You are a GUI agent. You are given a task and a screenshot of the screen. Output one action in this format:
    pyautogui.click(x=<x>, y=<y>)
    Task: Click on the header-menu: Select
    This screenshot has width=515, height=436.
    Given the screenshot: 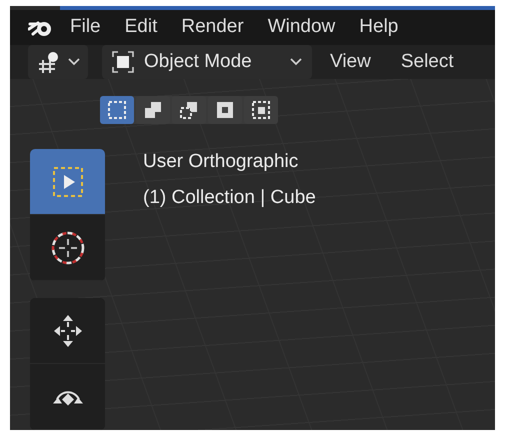 What is the action you would take?
    pyautogui.click(x=427, y=61)
    